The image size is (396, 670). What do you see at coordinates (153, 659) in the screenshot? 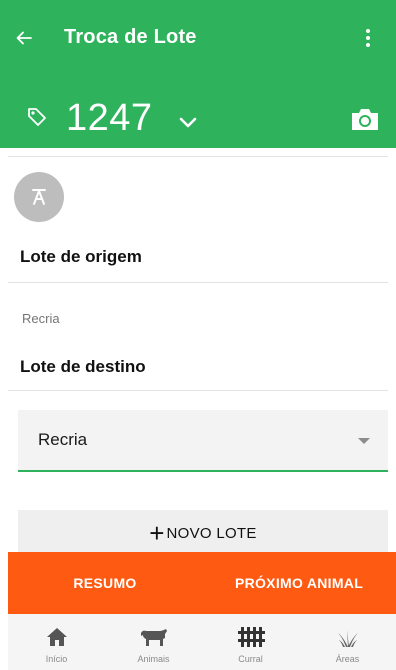
I see `nav-label: Animais` at bounding box center [153, 659].